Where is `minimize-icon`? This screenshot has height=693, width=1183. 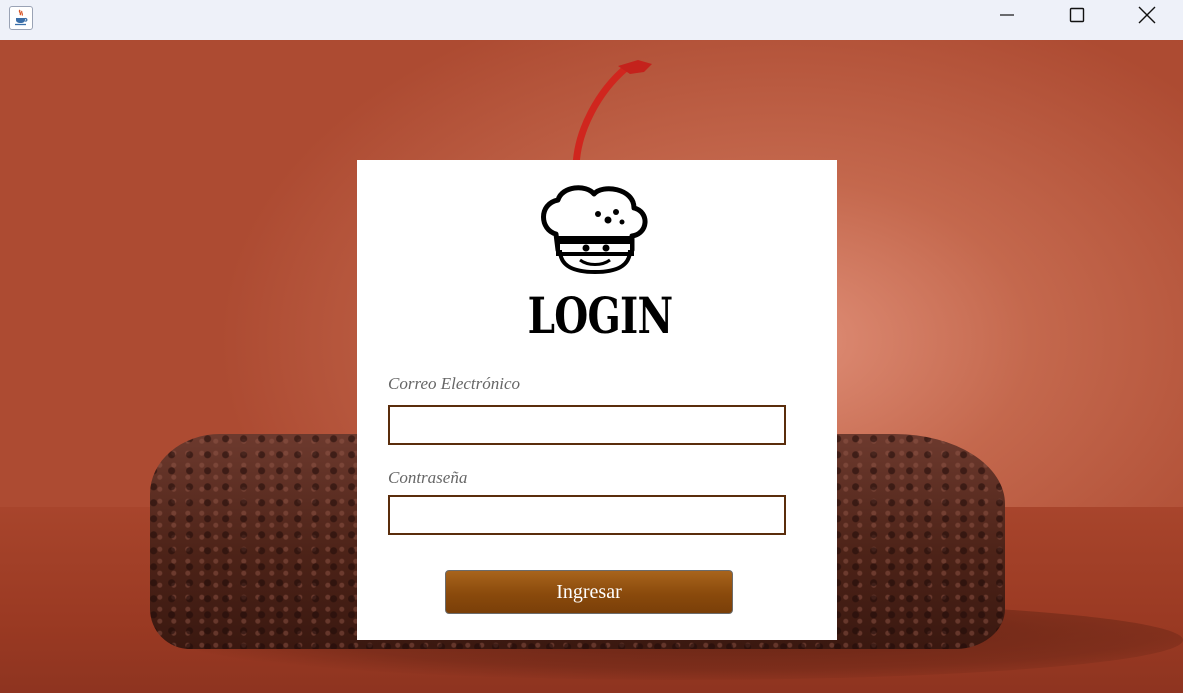 minimize-icon is located at coordinates (1007, 17).